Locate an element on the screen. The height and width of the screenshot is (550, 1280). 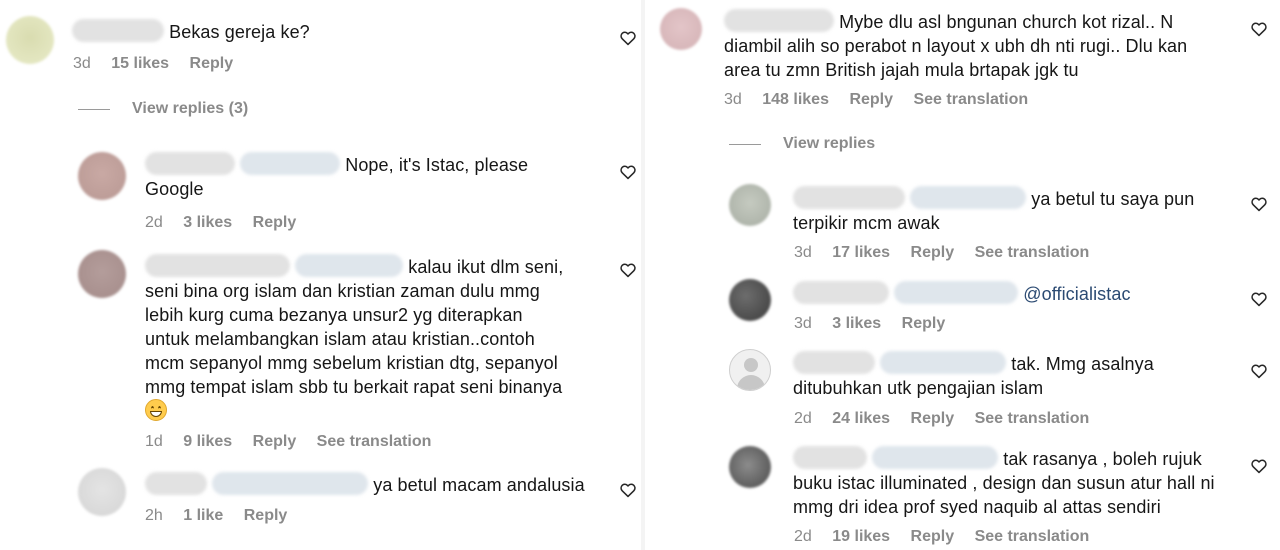
comment-time: 2h is located at coordinates (154, 515).